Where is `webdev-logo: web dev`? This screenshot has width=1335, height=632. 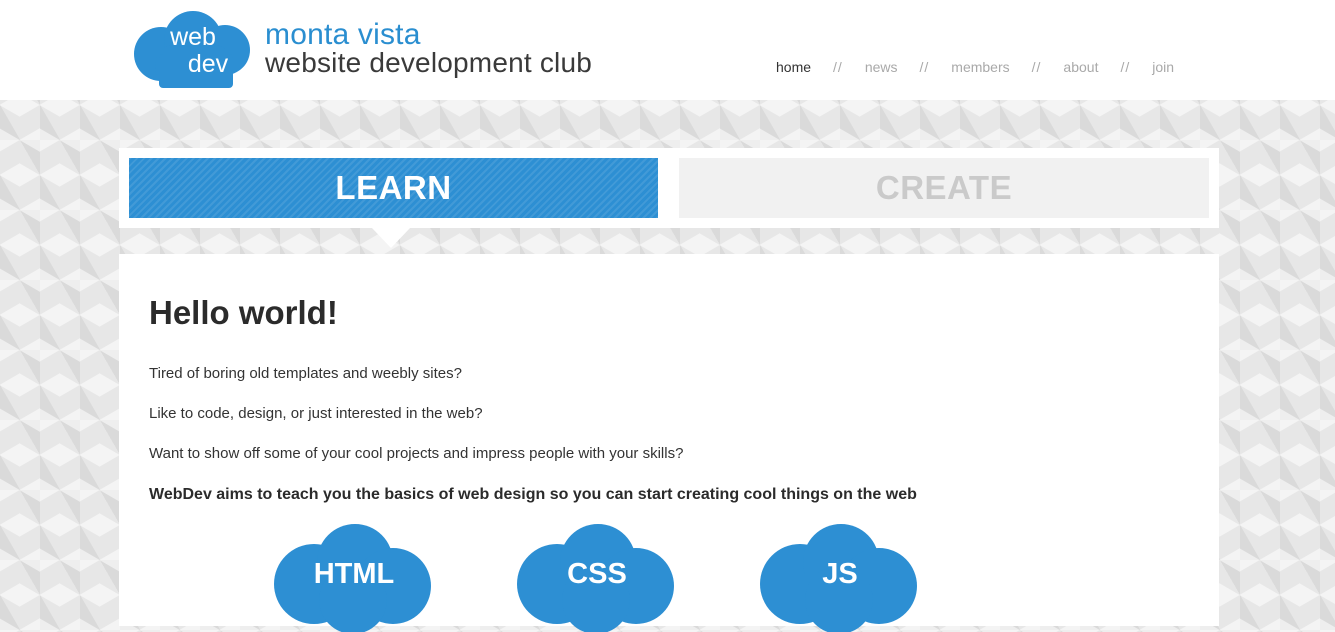 webdev-logo: web dev is located at coordinates (195, 49).